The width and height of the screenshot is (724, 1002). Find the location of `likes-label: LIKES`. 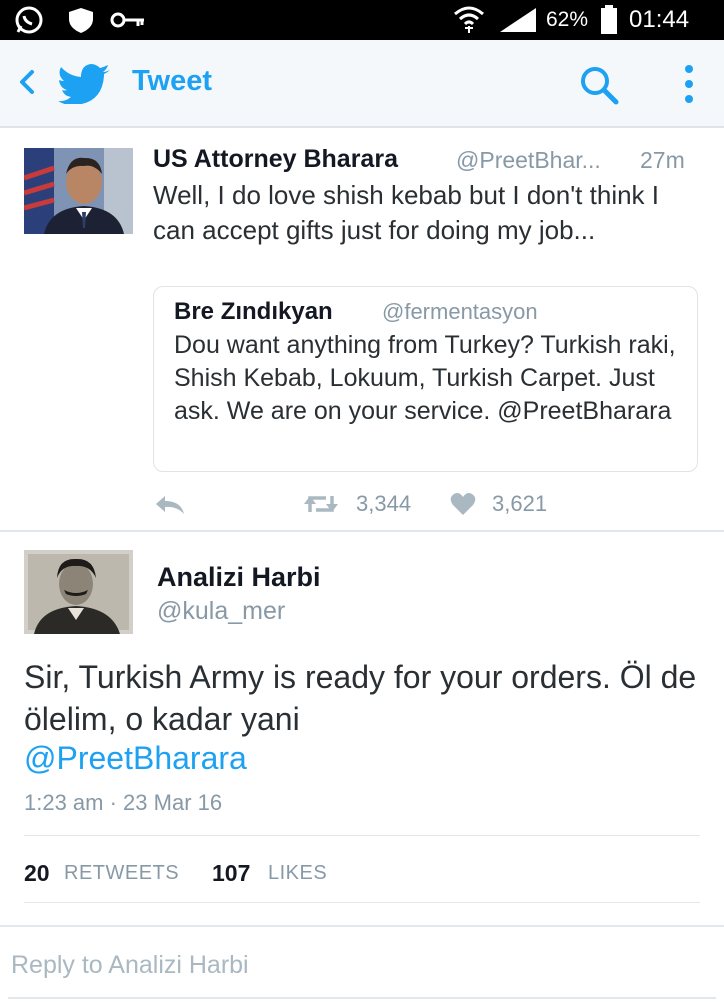

likes-label: LIKES is located at coordinates (297, 873).